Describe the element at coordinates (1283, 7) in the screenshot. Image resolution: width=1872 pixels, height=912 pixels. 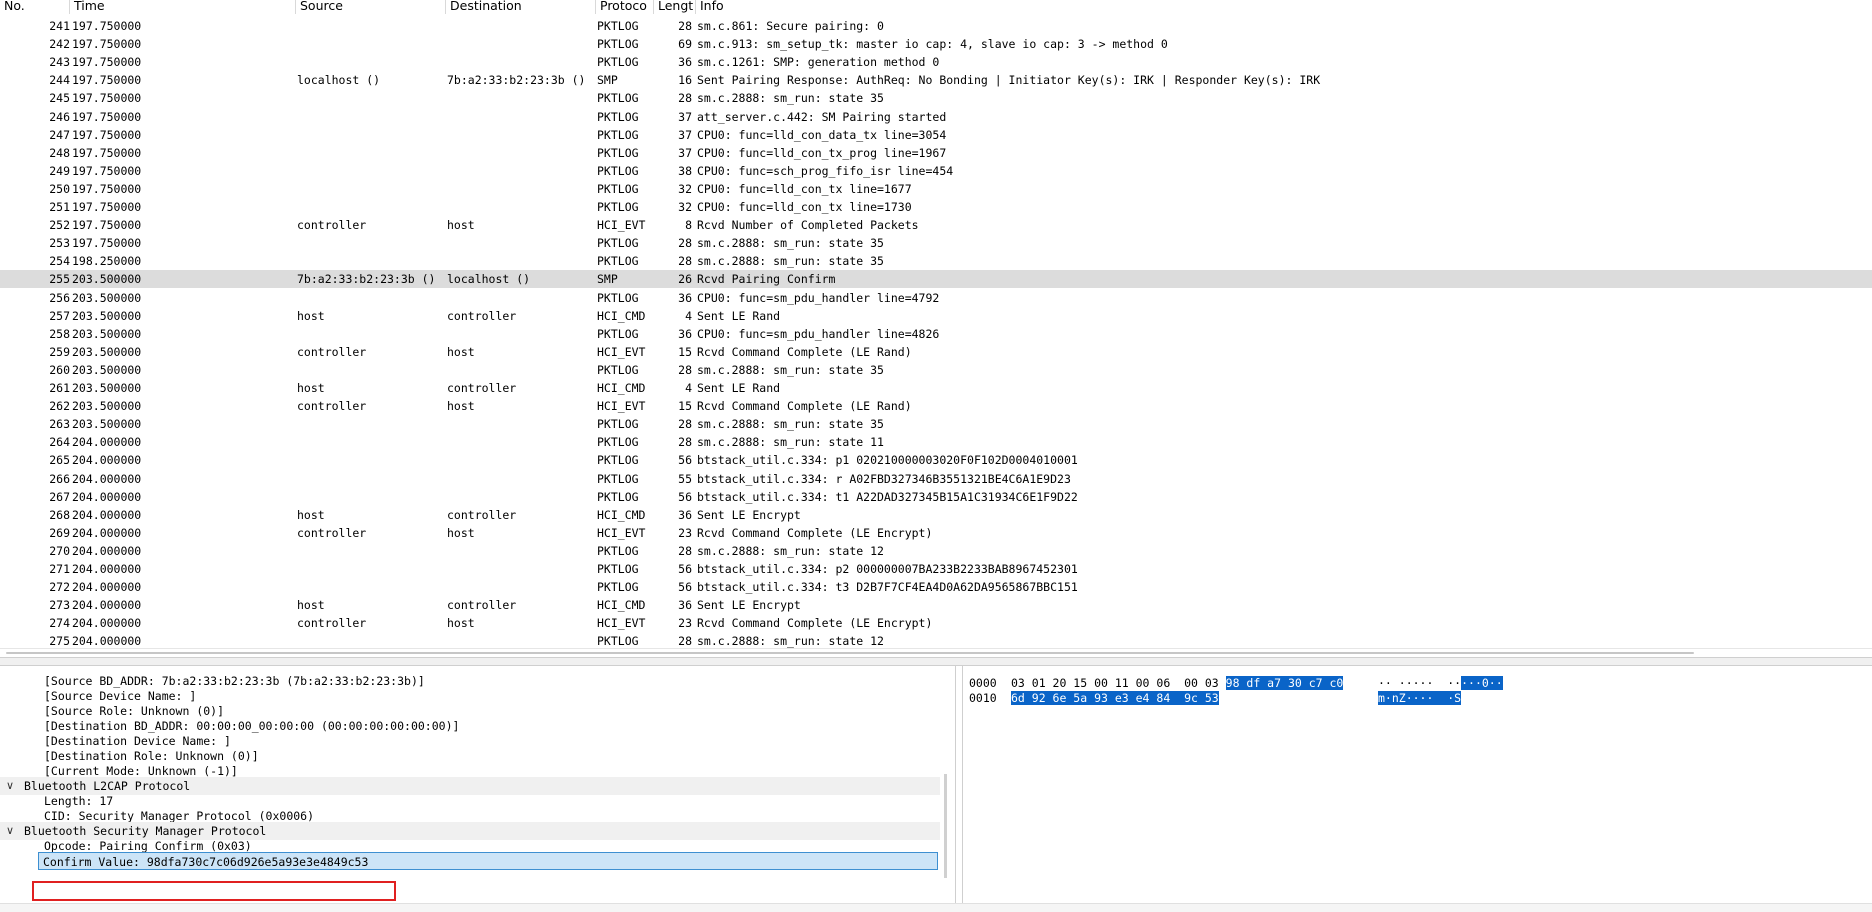
I see `column-header-info: Info` at that location.